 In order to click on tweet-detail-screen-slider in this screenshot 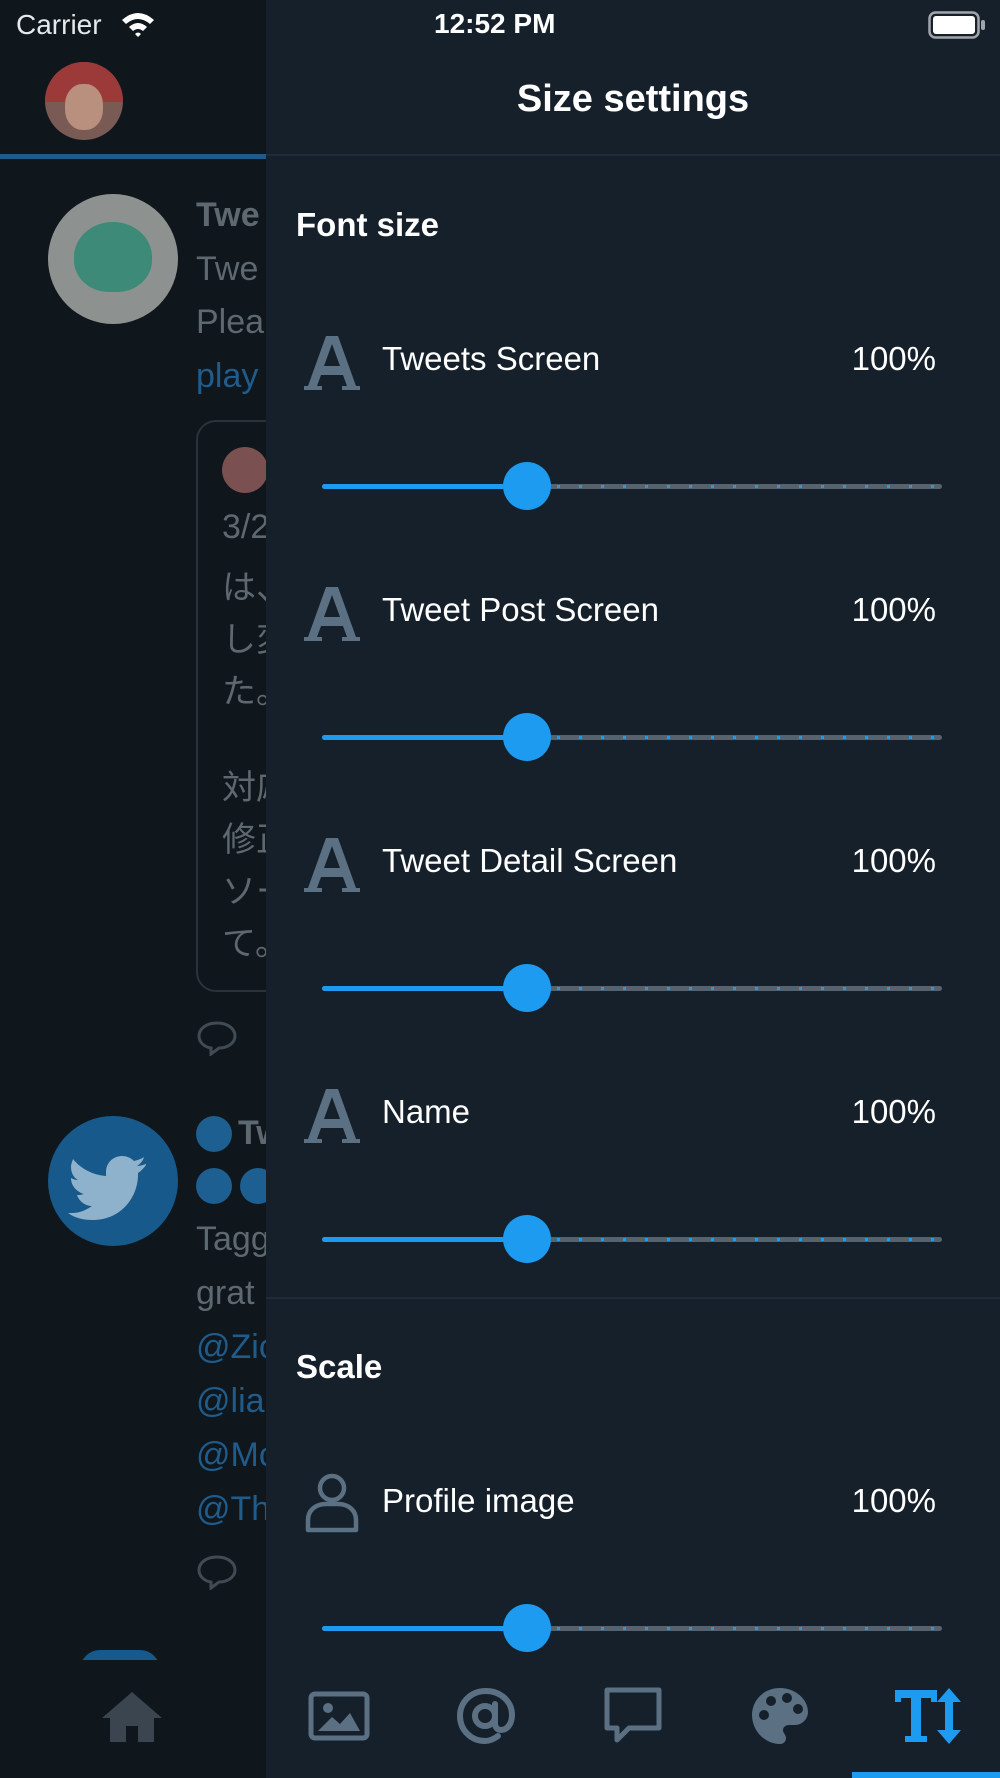, I will do `click(632, 988)`.